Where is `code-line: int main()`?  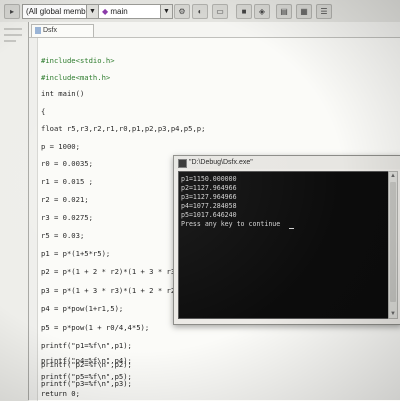
code-line: int main() is located at coordinates (63, 93).